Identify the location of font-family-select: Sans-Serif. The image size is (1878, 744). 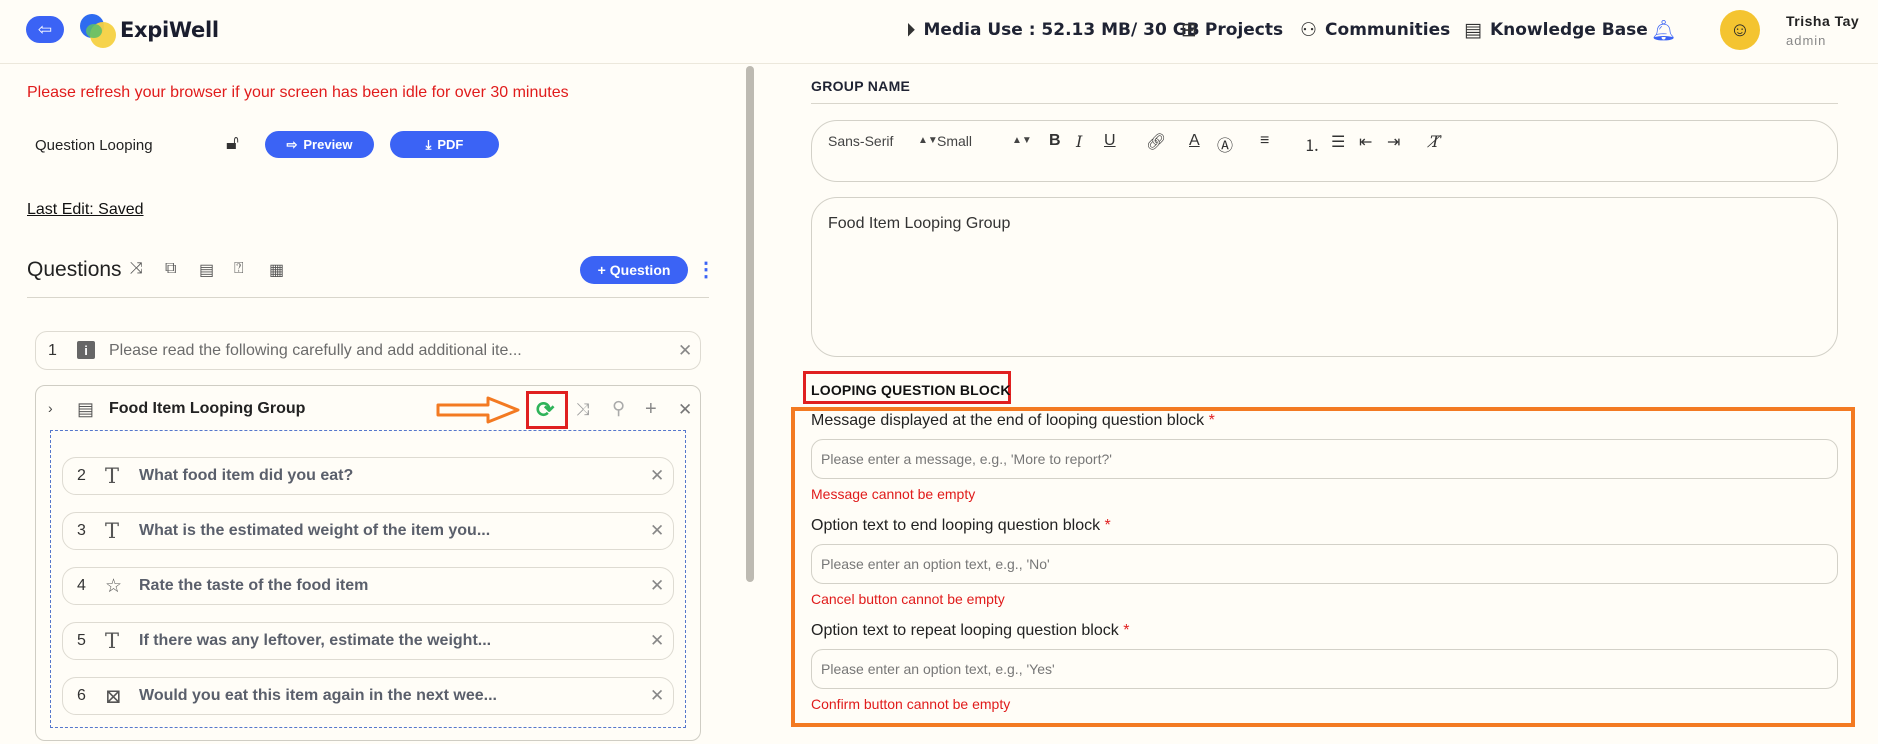
(860, 141).